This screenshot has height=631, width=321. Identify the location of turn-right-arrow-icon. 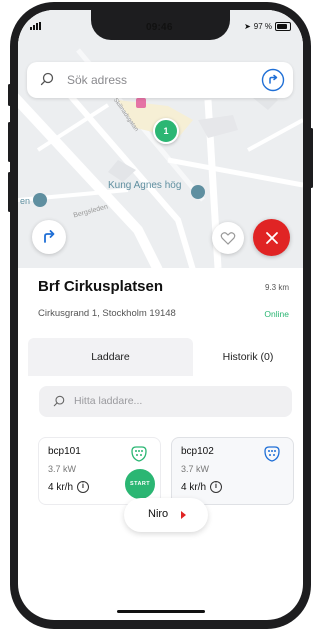
(49, 236).